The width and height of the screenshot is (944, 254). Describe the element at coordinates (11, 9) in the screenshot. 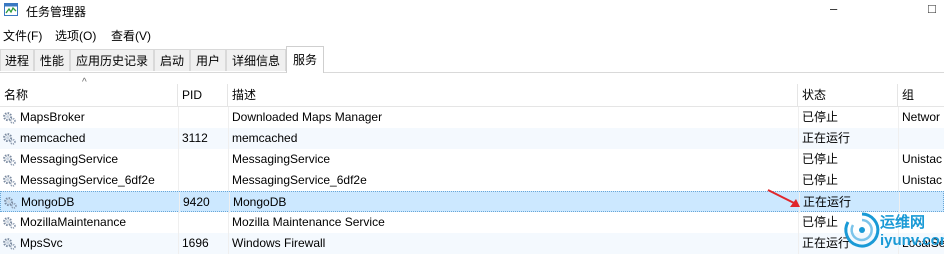

I see `task-manager-icon` at that location.